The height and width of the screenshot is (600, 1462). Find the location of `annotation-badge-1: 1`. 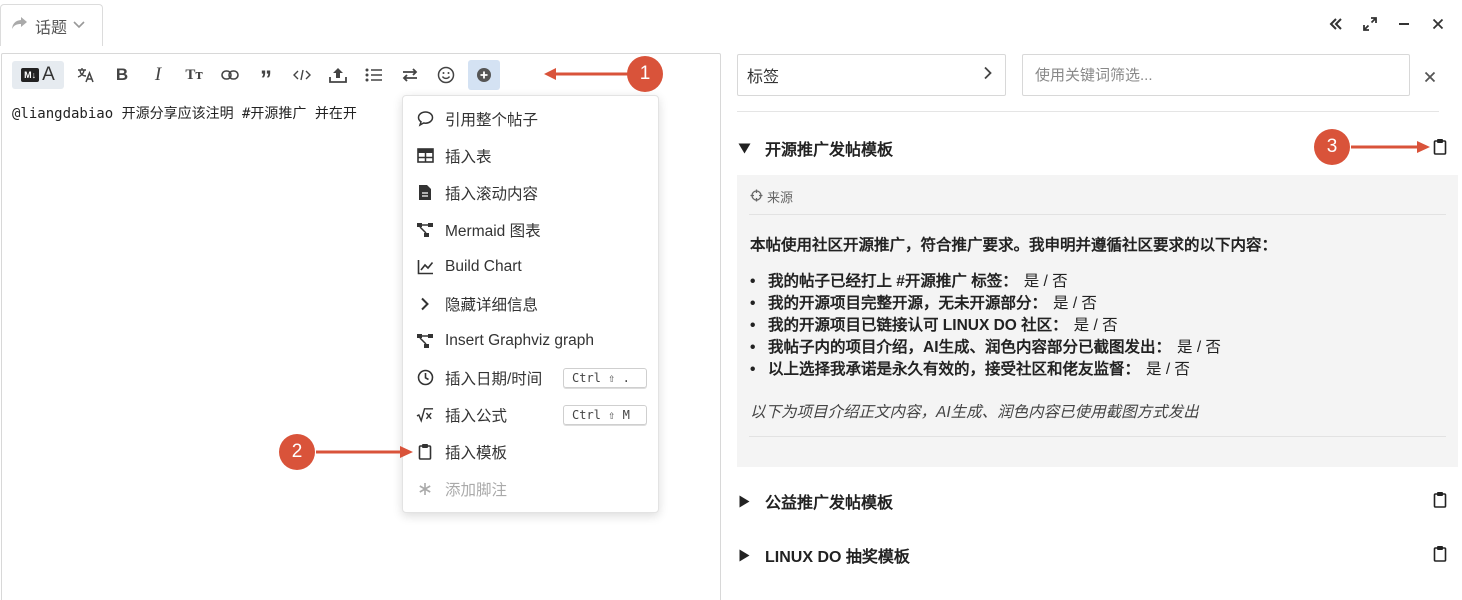

annotation-badge-1: 1 is located at coordinates (645, 74).